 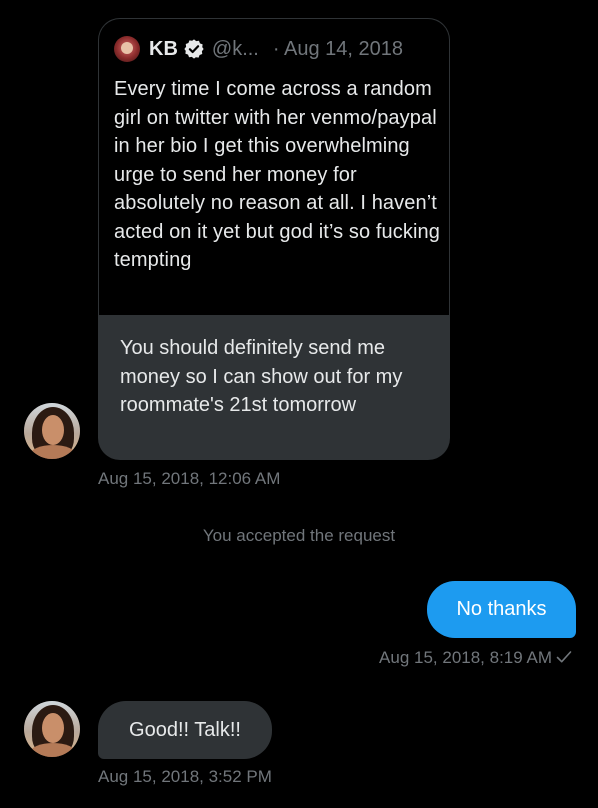 I want to click on sent-message-timestamp: Aug 15, 2018, 8:19 AM, so click(x=475, y=658).